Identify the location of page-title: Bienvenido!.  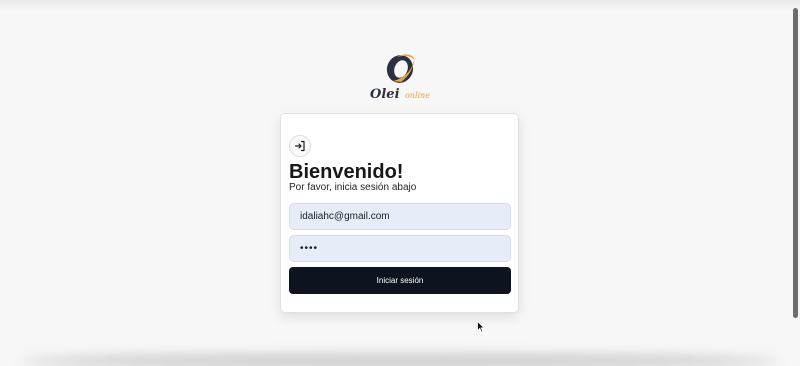
(346, 172).